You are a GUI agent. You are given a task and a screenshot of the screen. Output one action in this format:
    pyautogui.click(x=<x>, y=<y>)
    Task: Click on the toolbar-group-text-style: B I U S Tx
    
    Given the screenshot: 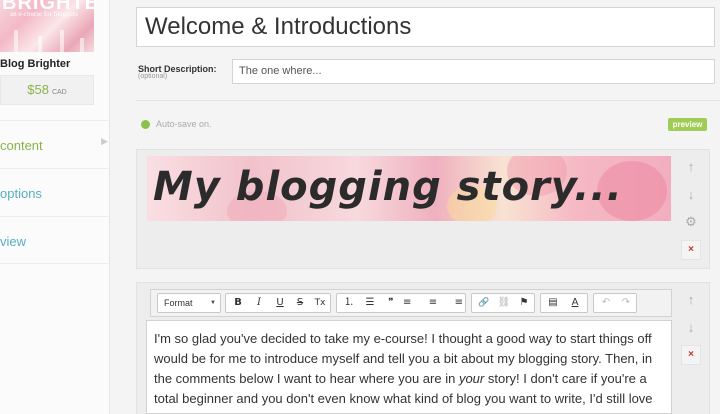 What is the action you would take?
    pyautogui.click(x=278, y=303)
    